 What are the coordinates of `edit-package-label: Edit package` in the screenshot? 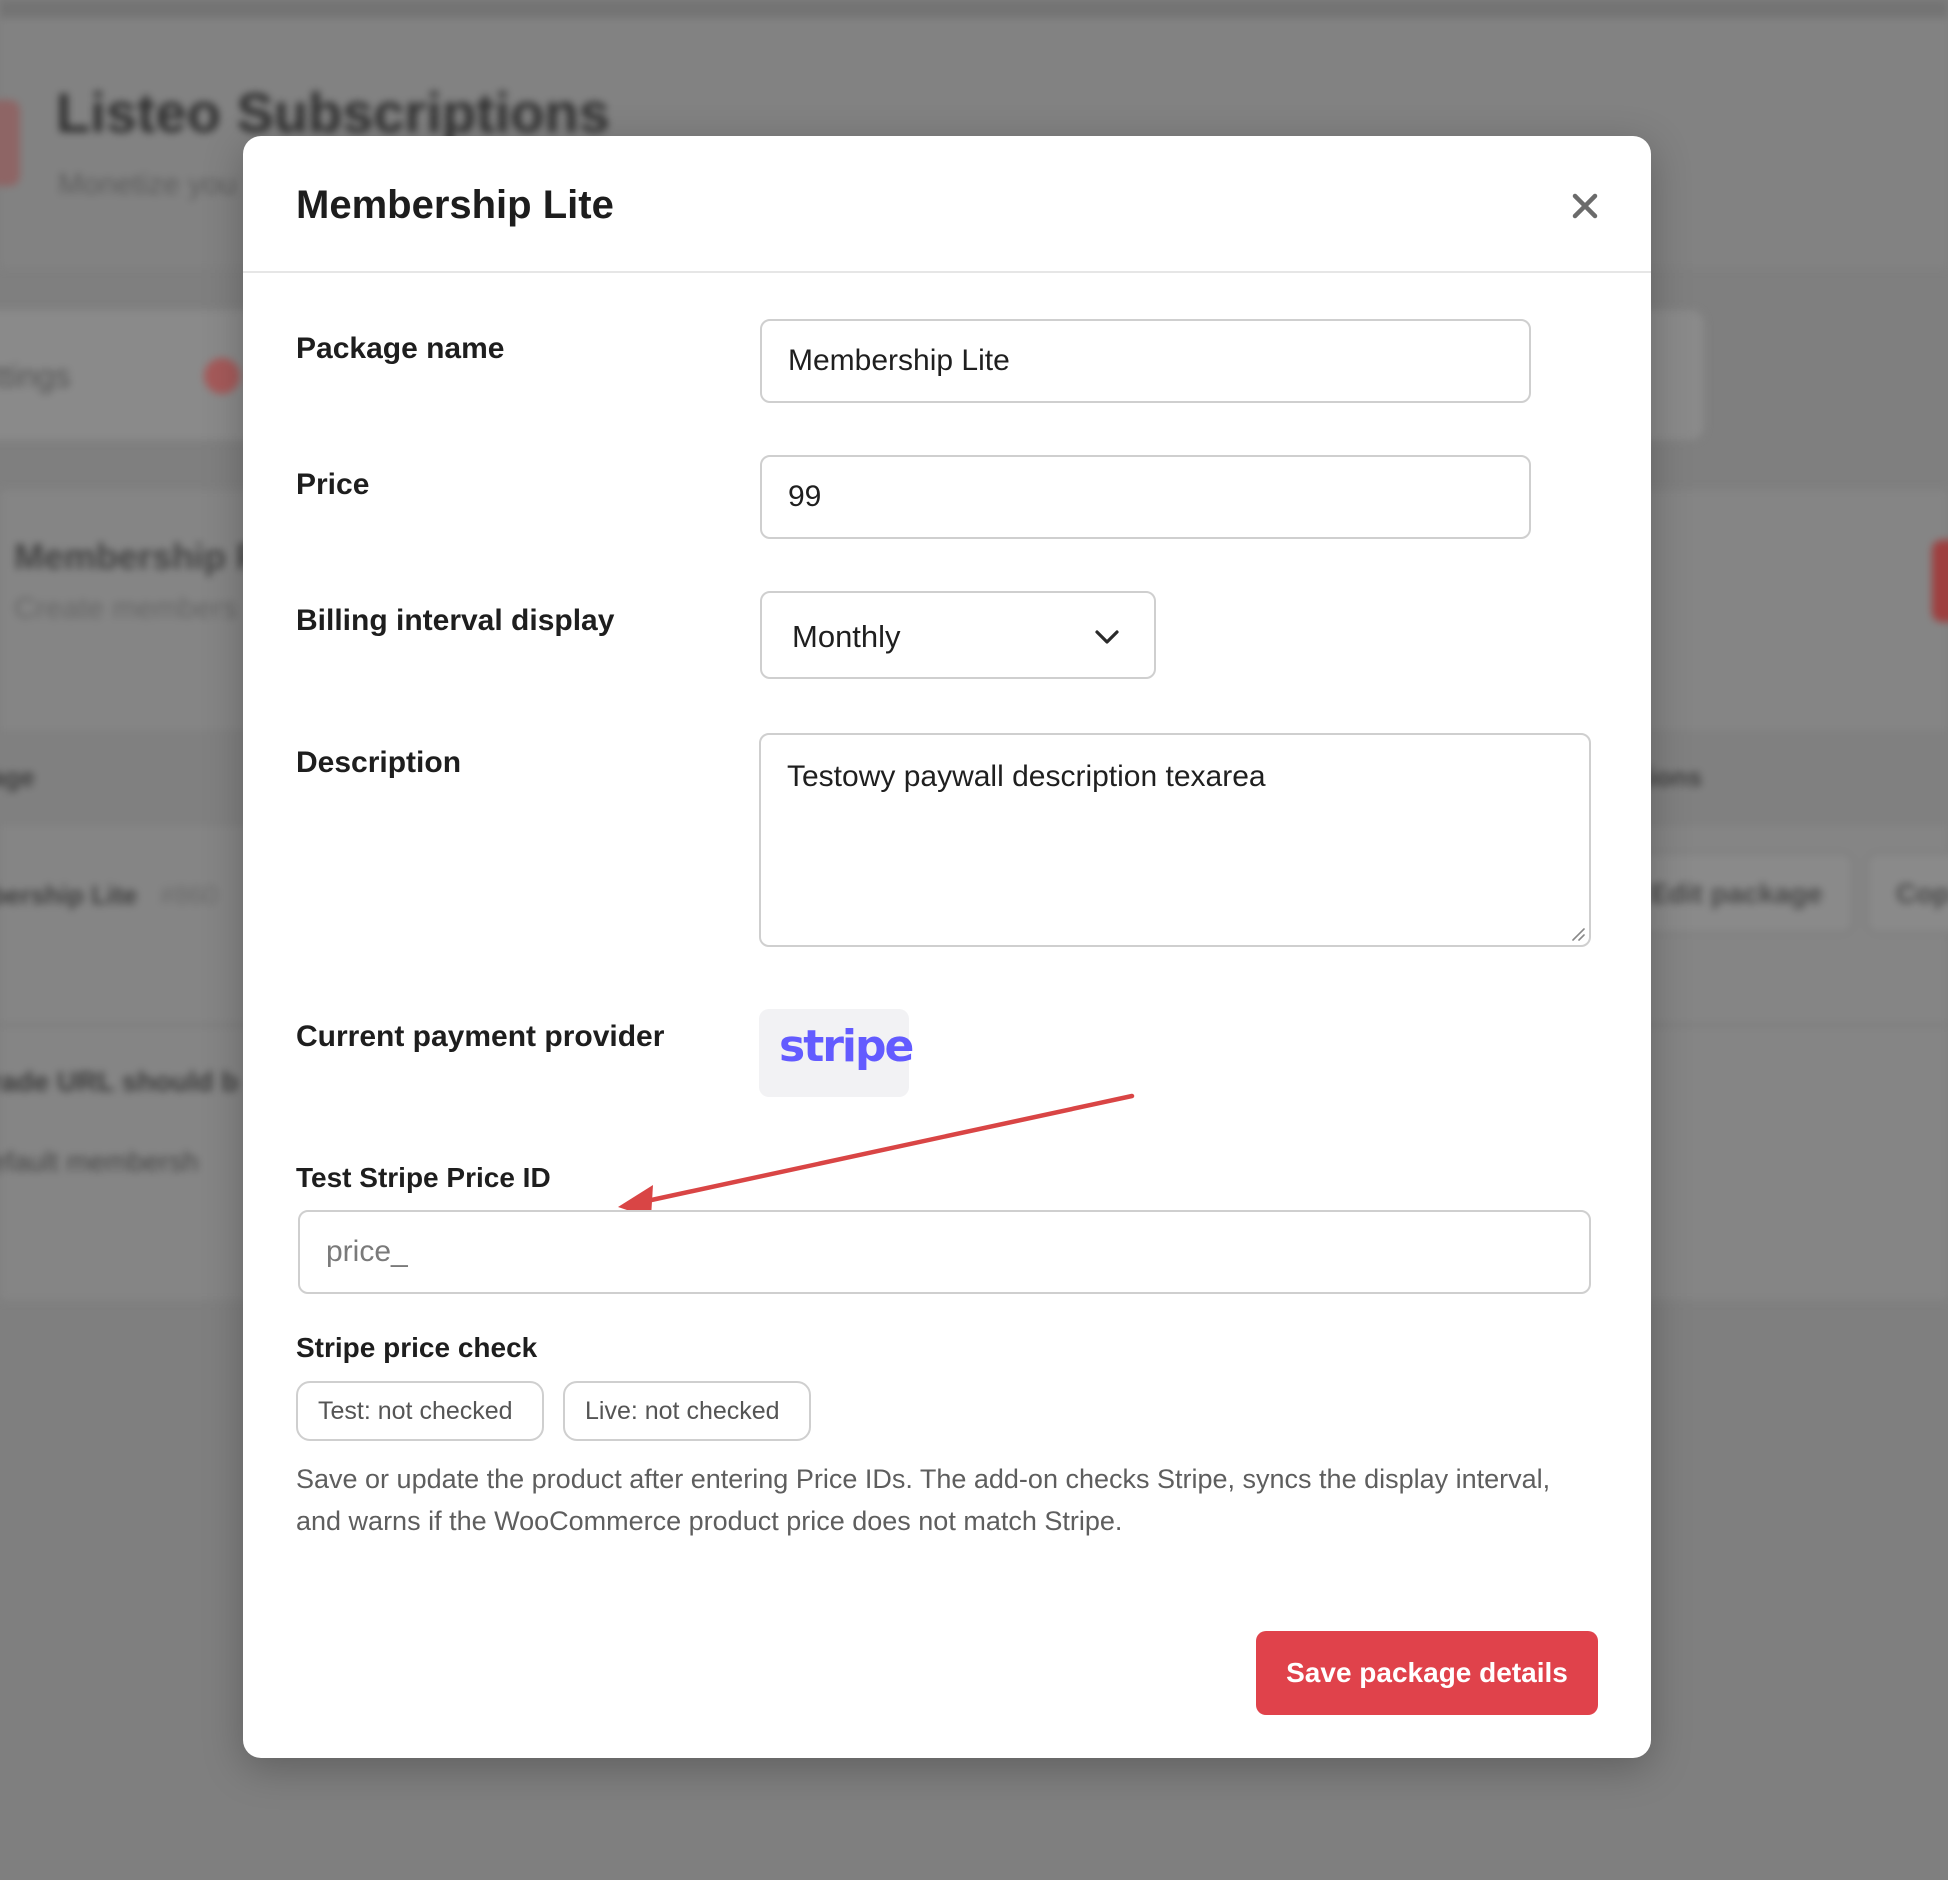 It's located at (1736, 893).